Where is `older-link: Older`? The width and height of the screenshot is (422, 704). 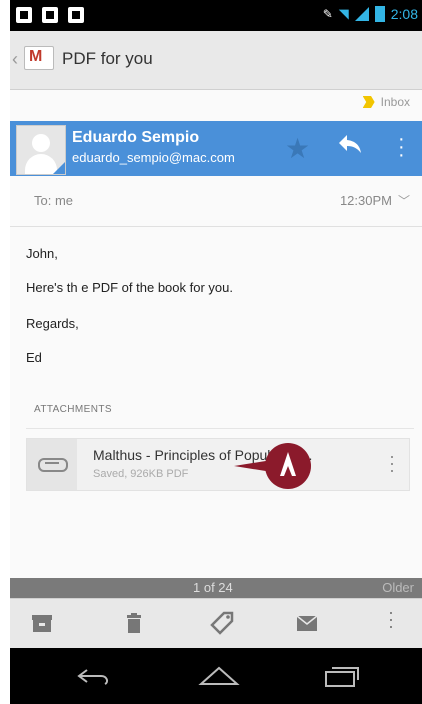
older-link: Older is located at coordinates (398, 587).